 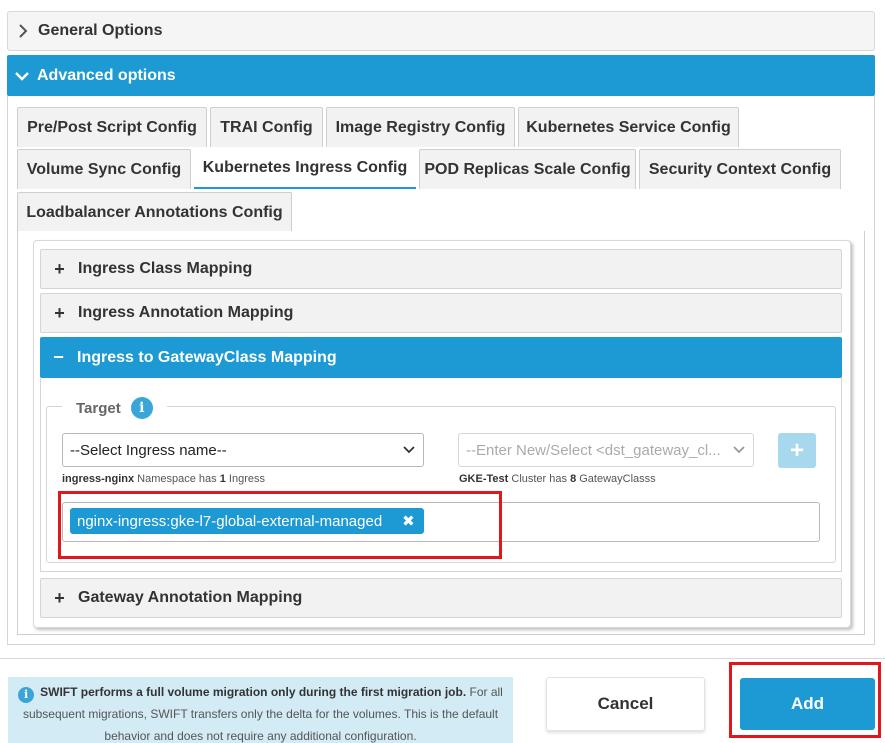 I want to click on tab-loadbalancer-annotations-config: Loadbalancer Annotations Config, so click(x=154, y=212).